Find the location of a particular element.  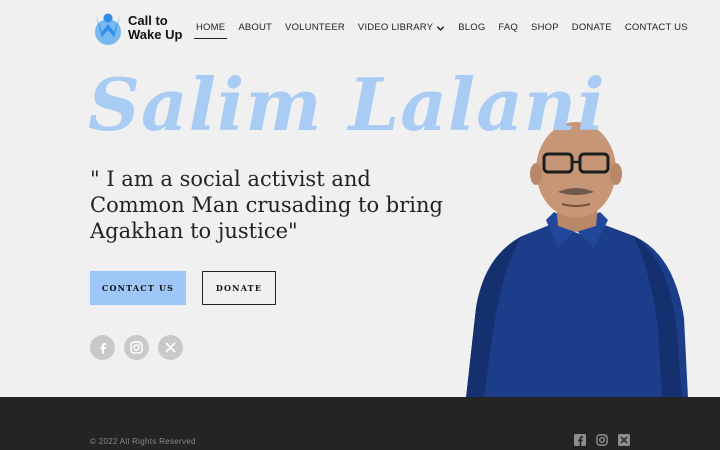

nav-label: FAQ is located at coordinates (508, 27).